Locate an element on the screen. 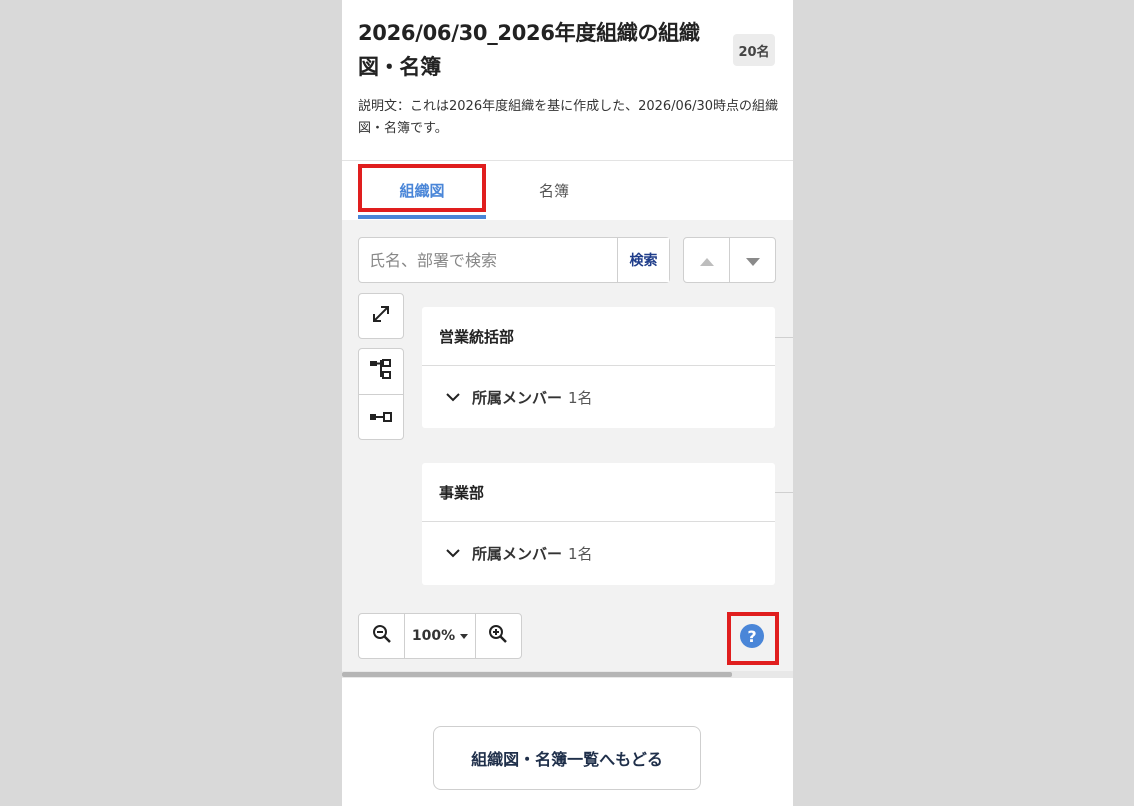 The height and width of the screenshot is (806, 1134). next-result-button is located at coordinates (752, 260).